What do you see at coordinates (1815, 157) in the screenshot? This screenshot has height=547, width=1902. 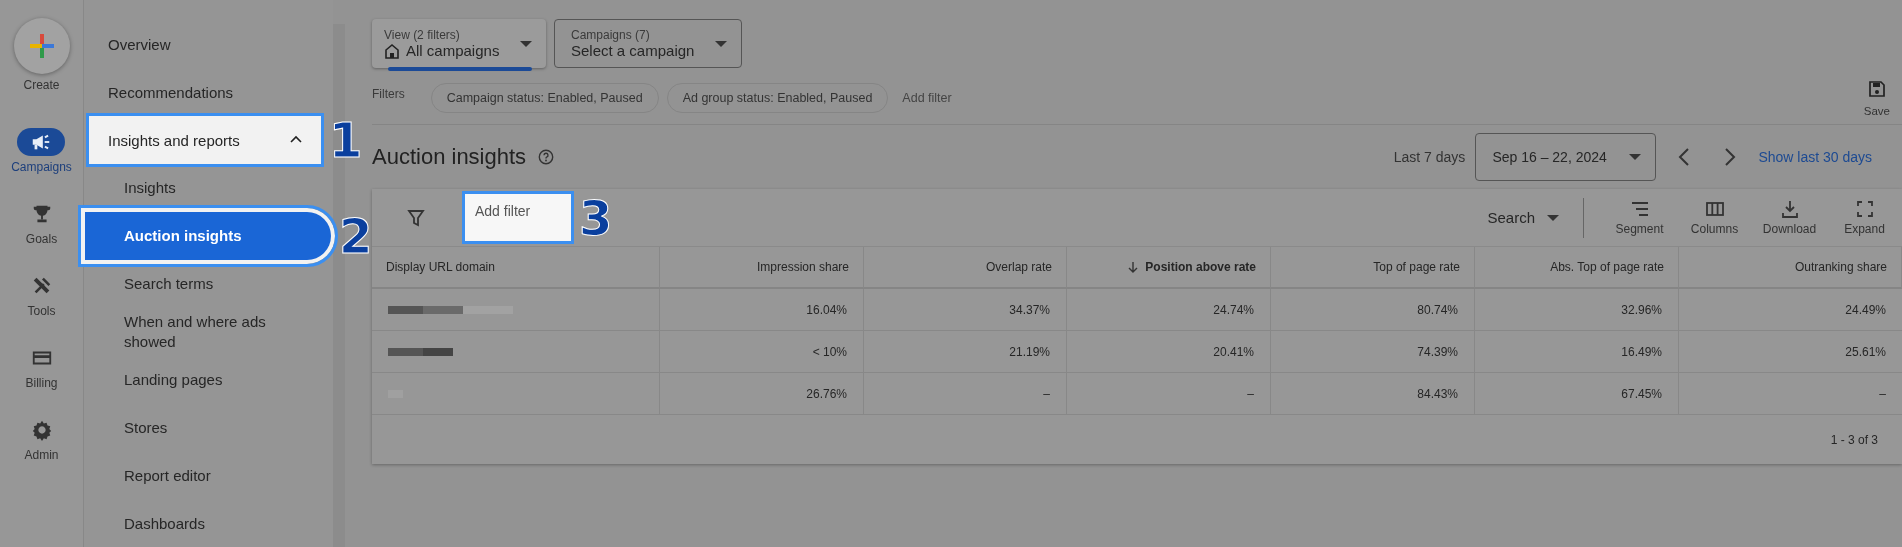 I see `show-last-30-days-link: Show last 30 days` at bounding box center [1815, 157].